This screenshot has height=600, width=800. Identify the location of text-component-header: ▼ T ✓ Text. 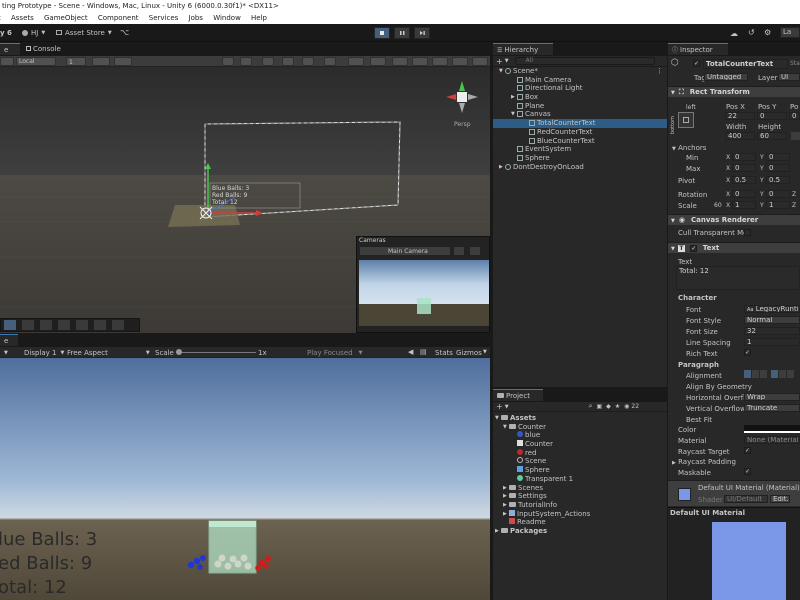
(734, 247).